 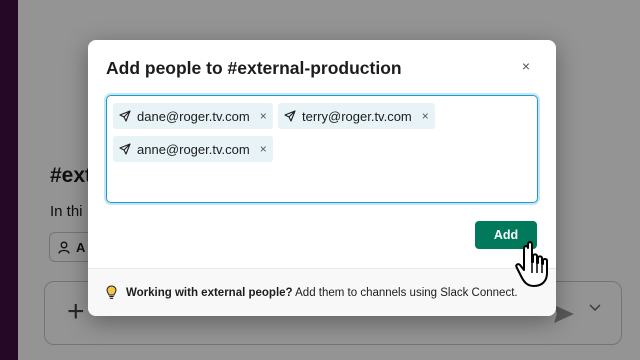 What do you see at coordinates (254, 68) in the screenshot?
I see `dialog-title: Add people to #external-production` at bounding box center [254, 68].